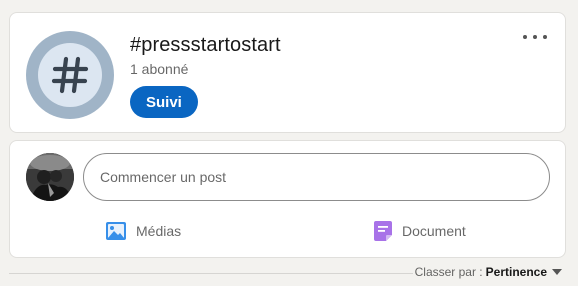 This screenshot has height=286, width=578. I want to click on following-button: Suivi, so click(164, 102).